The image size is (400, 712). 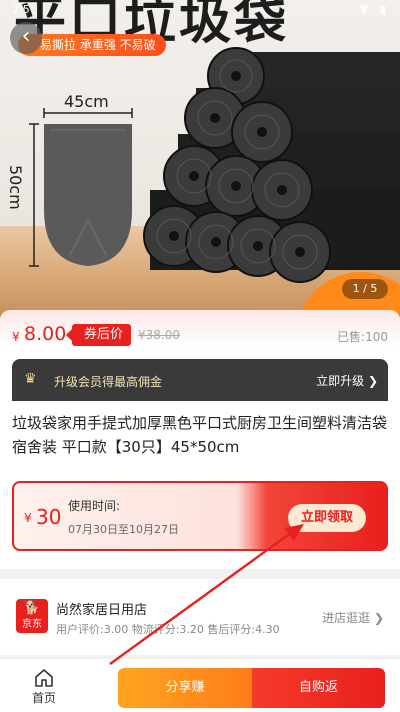 What do you see at coordinates (159, 335) in the screenshot?
I see `original-price: ¥38.00` at bounding box center [159, 335].